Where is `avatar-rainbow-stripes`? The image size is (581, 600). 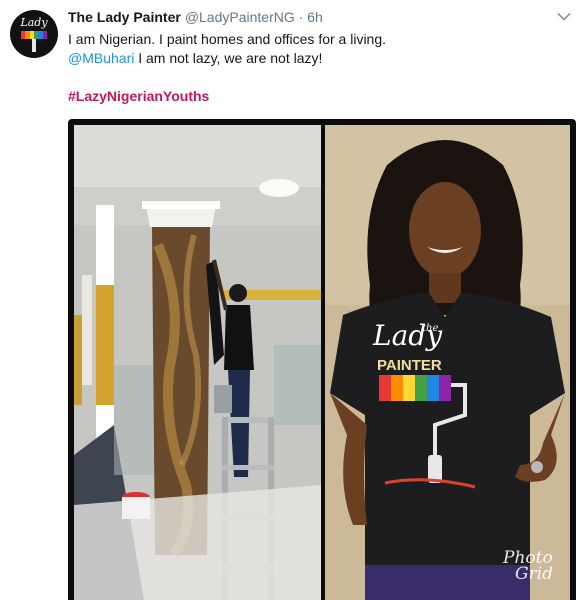 avatar-rainbow-stripes is located at coordinates (34, 35).